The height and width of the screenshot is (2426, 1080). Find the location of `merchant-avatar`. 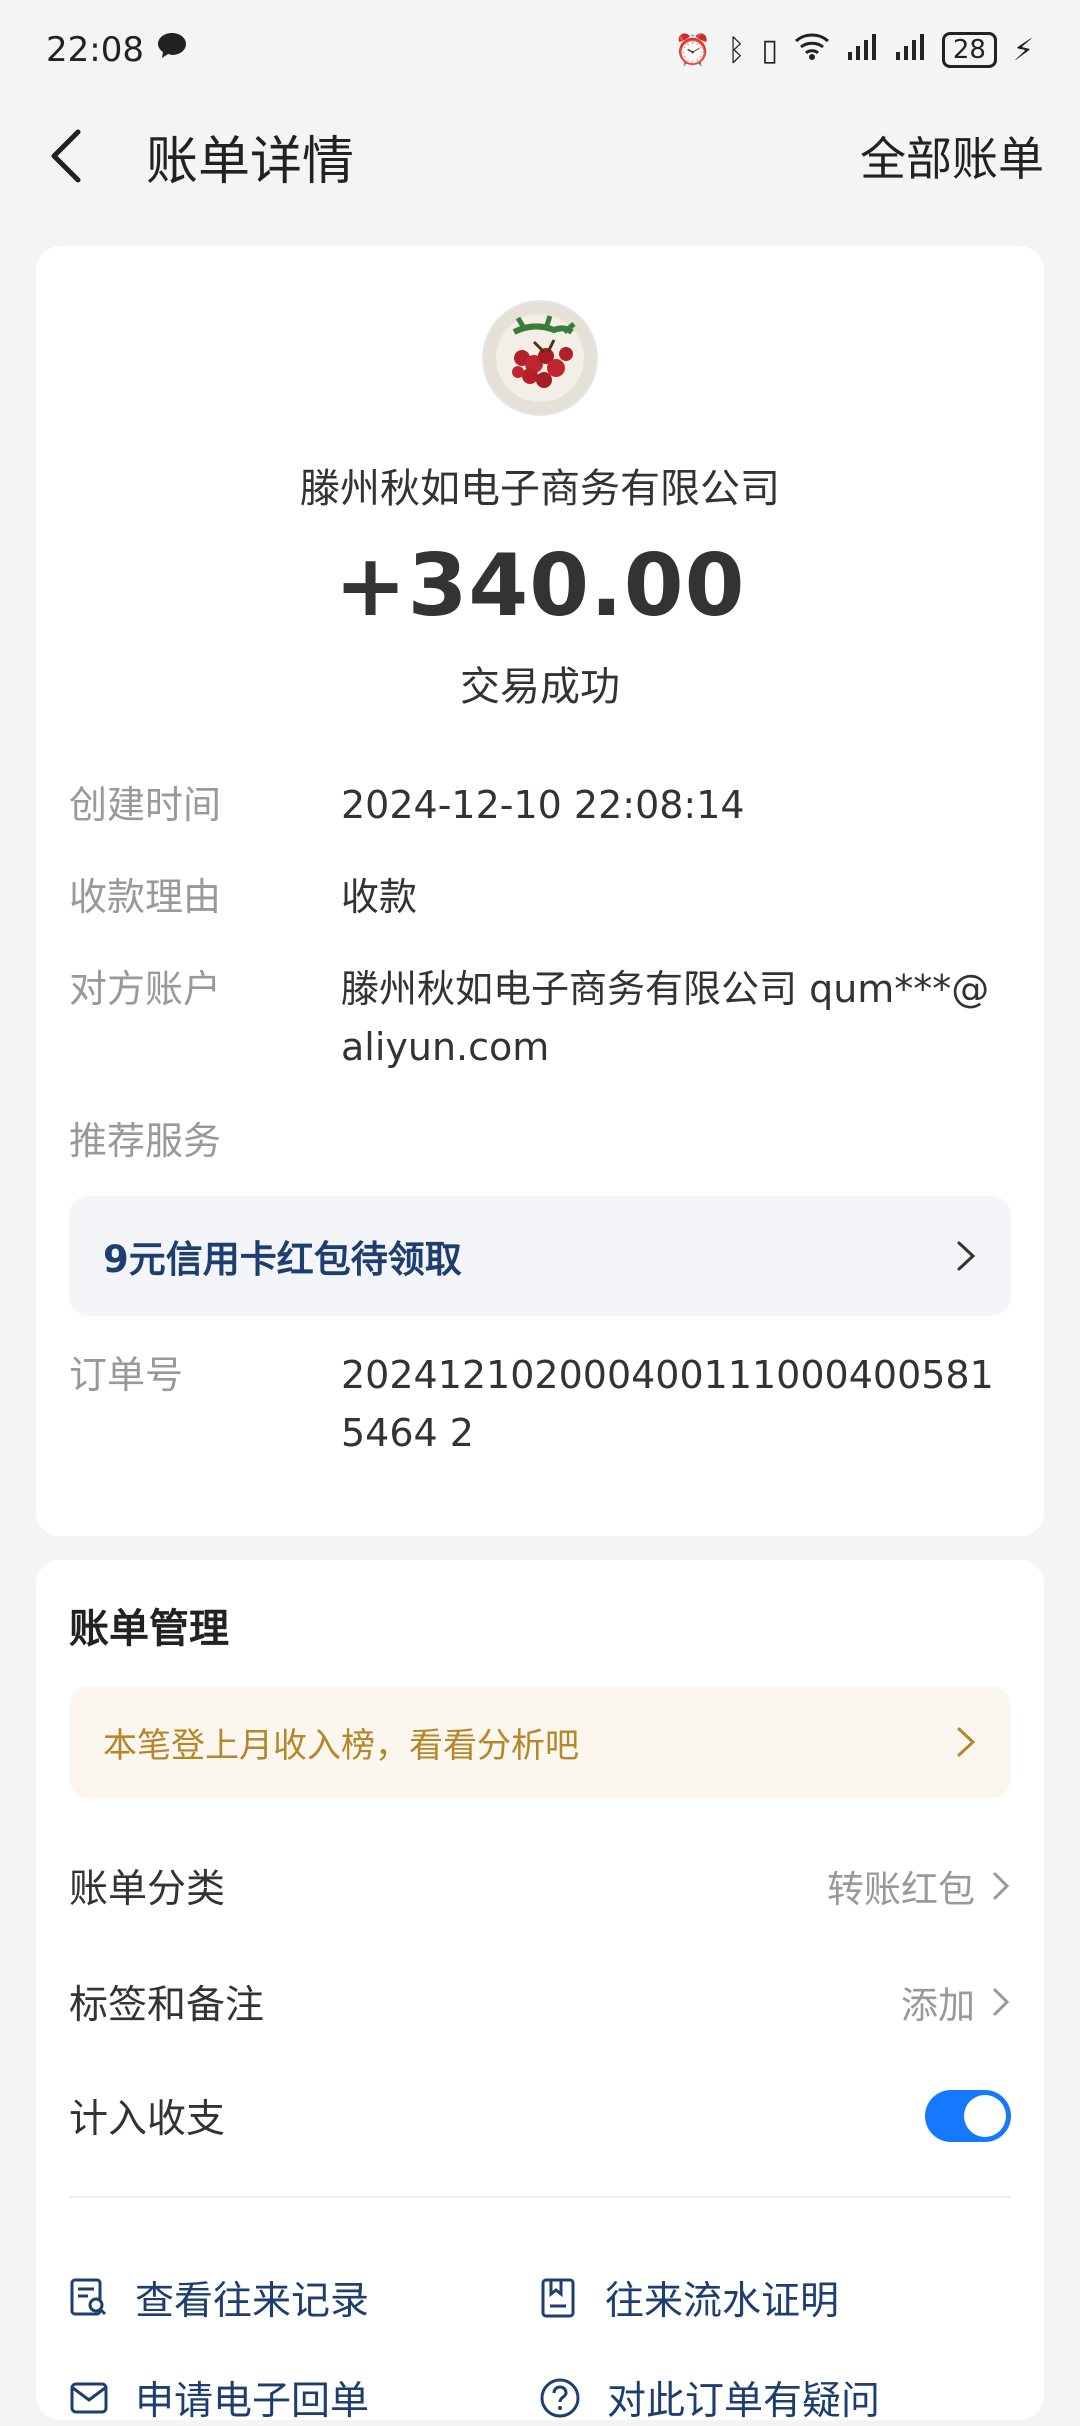

merchant-avatar is located at coordinates (540, 358).